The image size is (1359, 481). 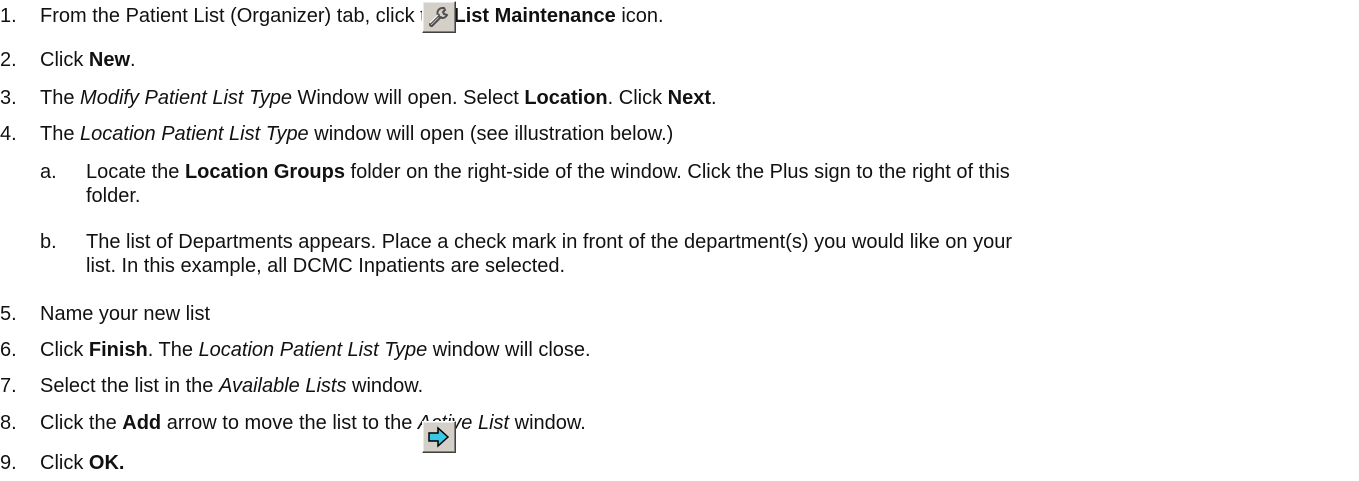 What do you see at coordinates (8, 463) in the screenshot?
I see `step-number: 9.` at bounding box center [8, 463].